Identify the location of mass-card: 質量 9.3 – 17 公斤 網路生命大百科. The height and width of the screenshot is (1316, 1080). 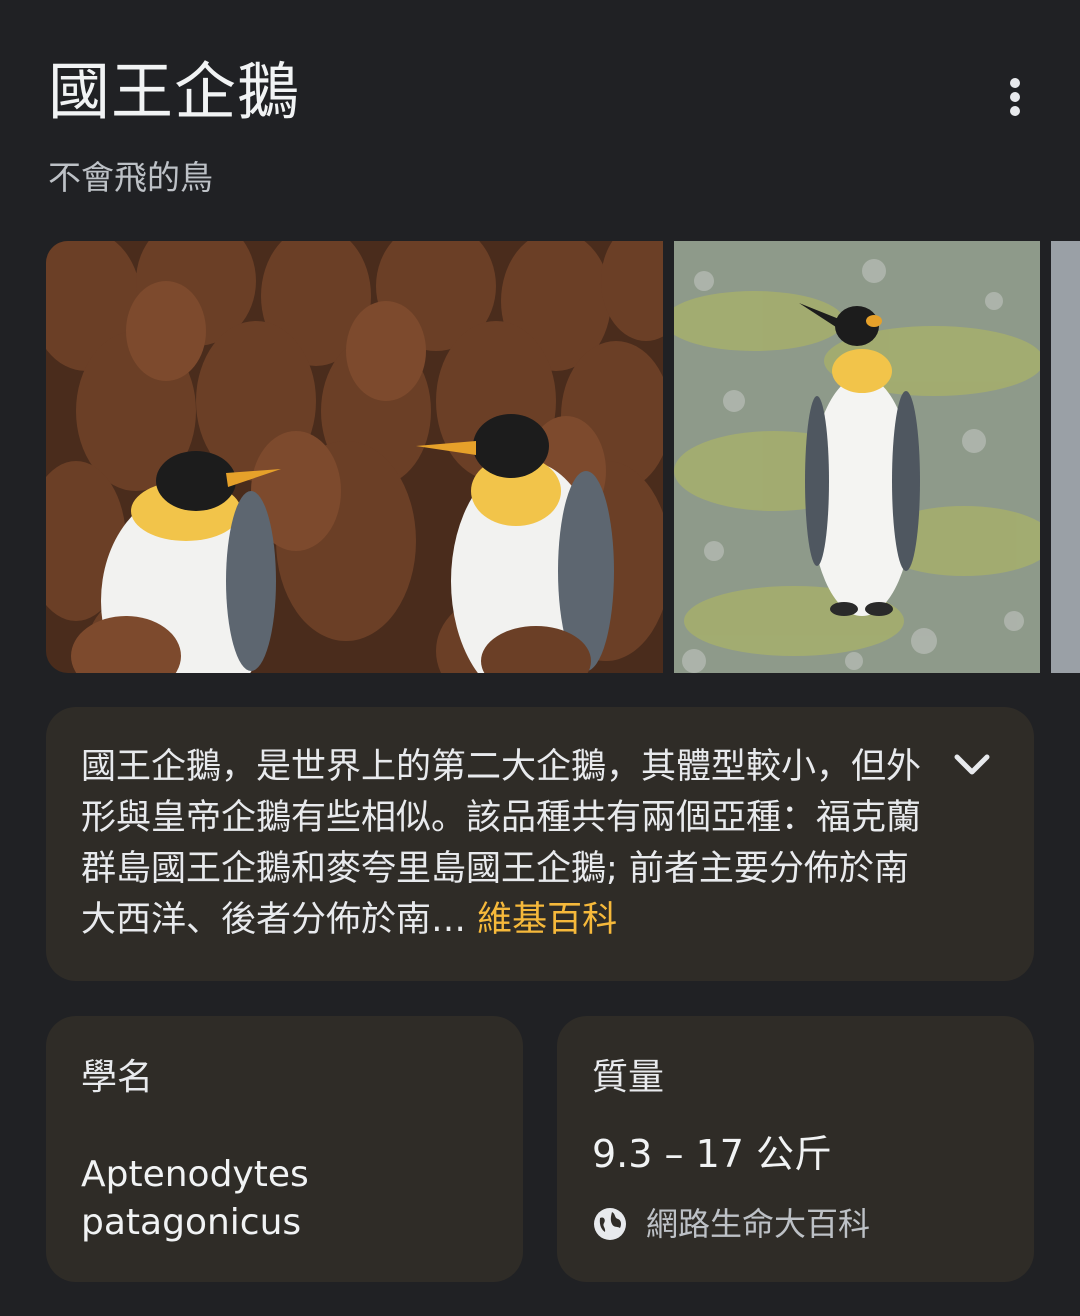
(795, 1149).